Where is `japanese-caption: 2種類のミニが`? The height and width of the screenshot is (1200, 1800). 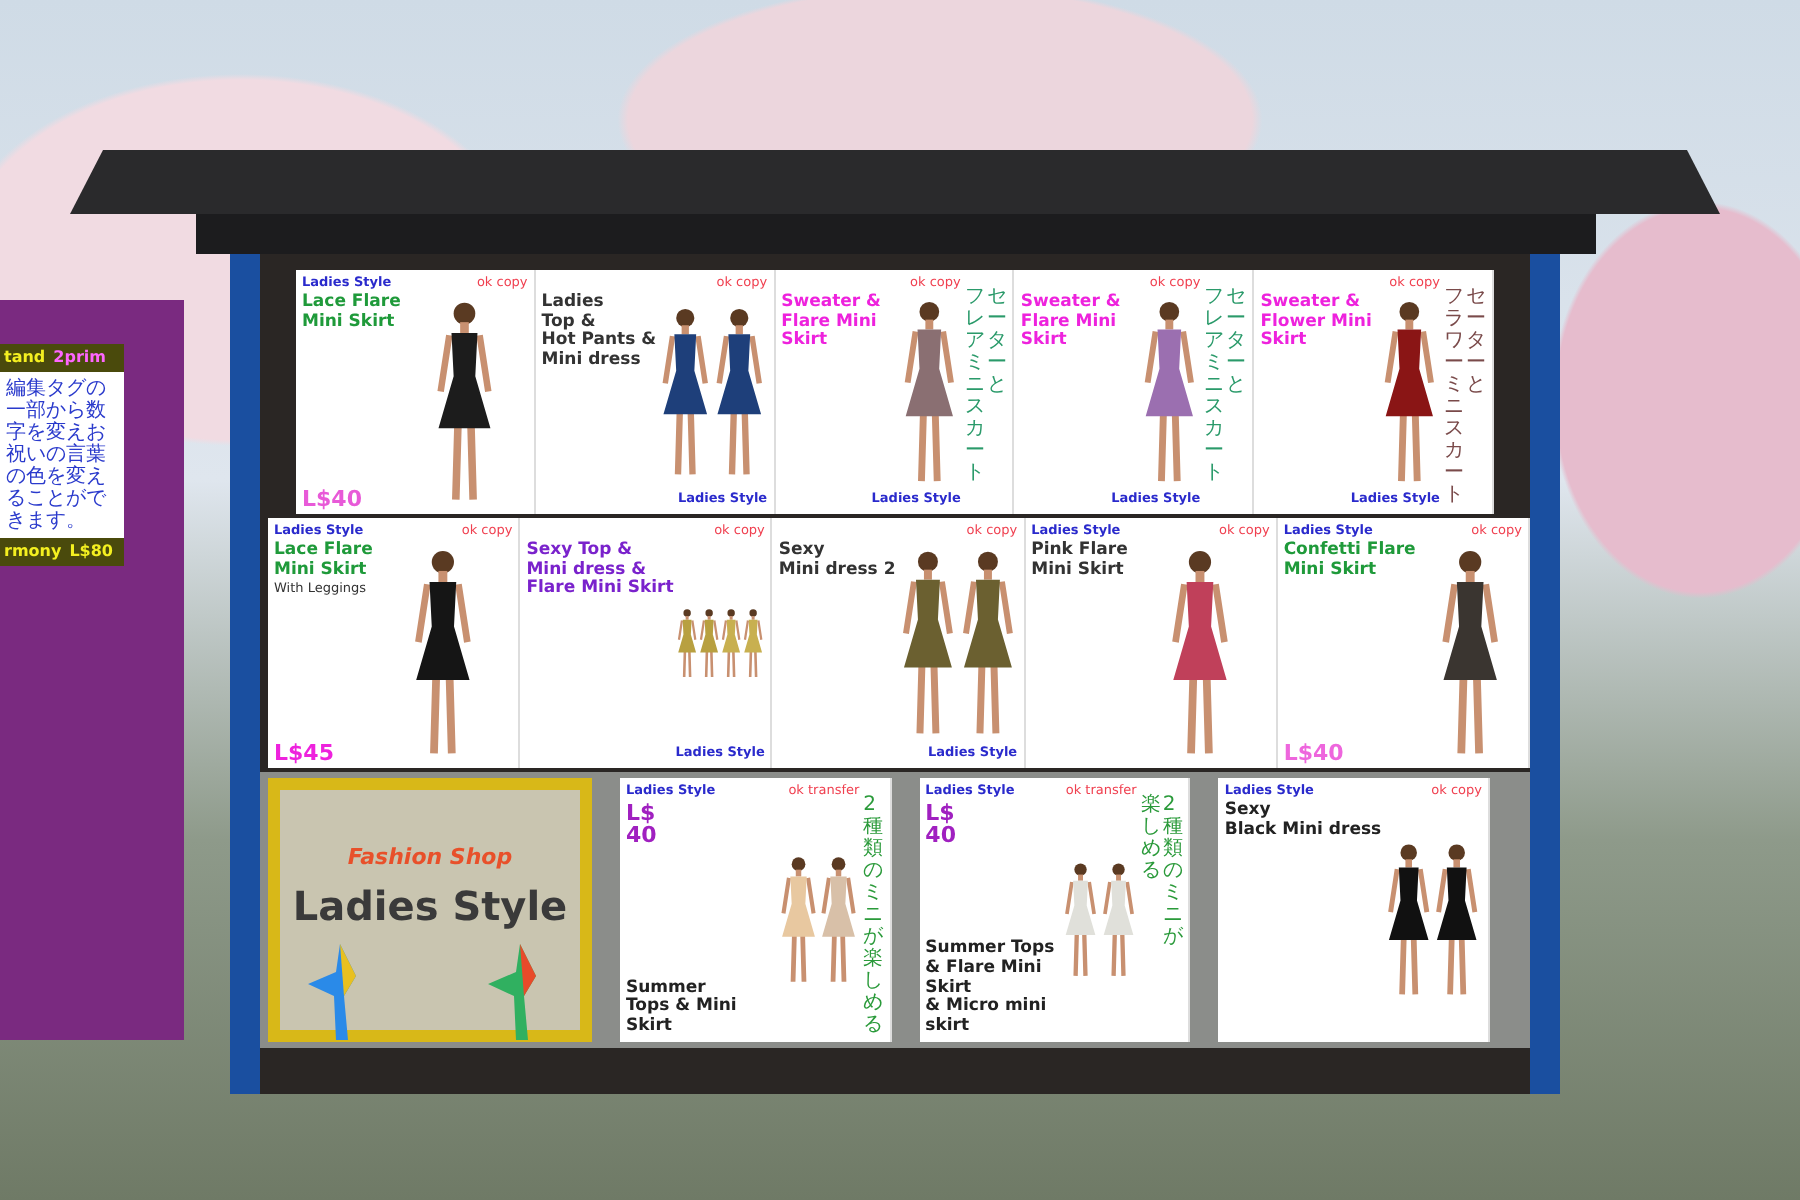
japanese-caption: 2種類のミニが is located at coordinates (1172, 871).